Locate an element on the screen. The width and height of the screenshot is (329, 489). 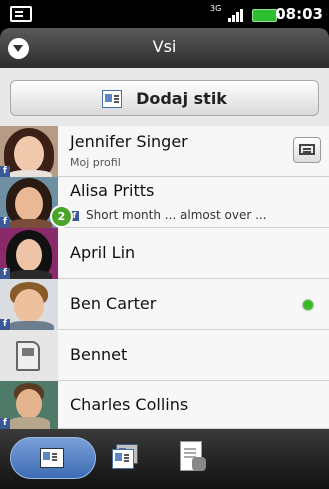
add-contact-button: Dodaj stik is located at coordinates (164, 98).